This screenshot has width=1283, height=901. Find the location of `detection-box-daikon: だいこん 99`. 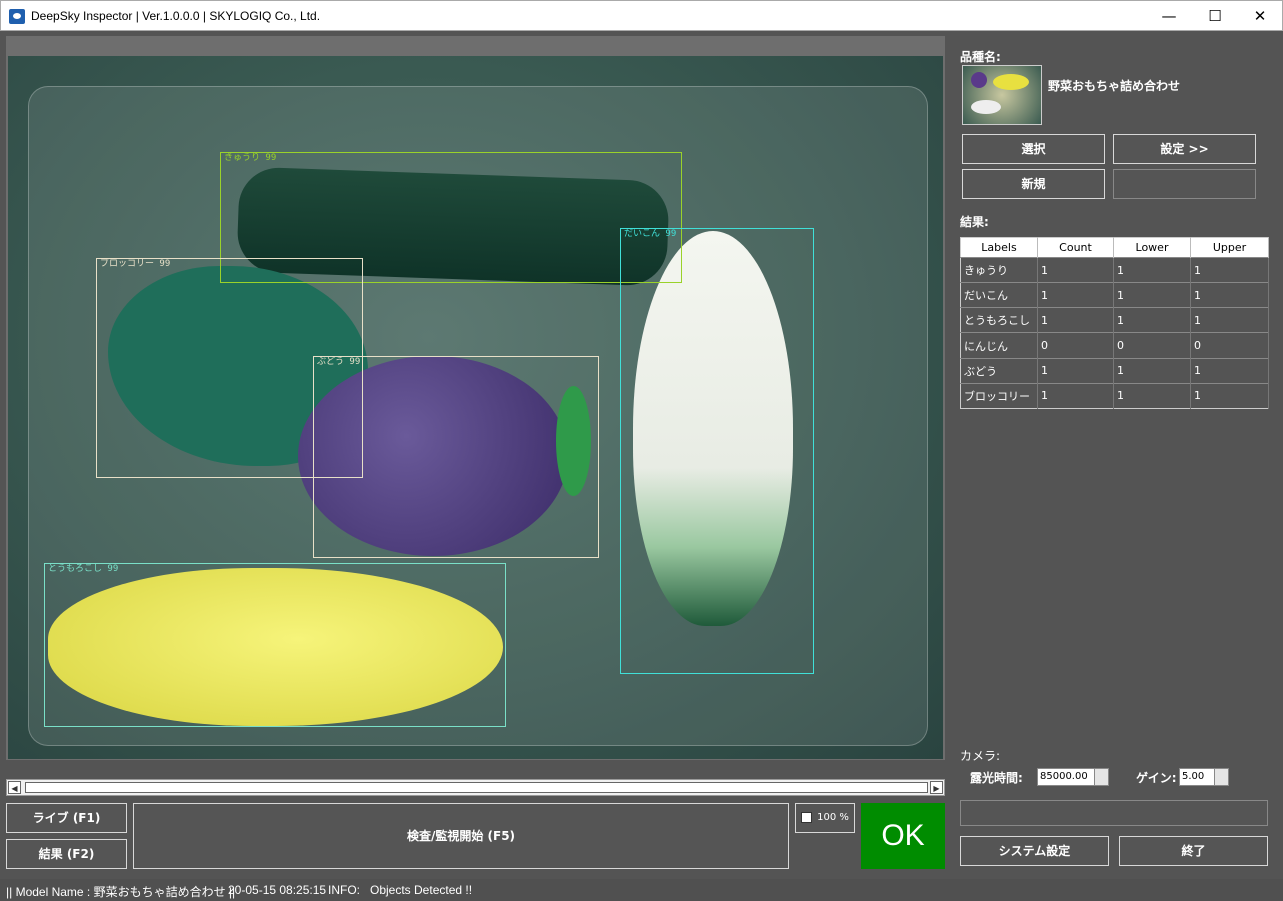

detection-box-daikon: だいこん 99 is located at coordinates (717, 451).